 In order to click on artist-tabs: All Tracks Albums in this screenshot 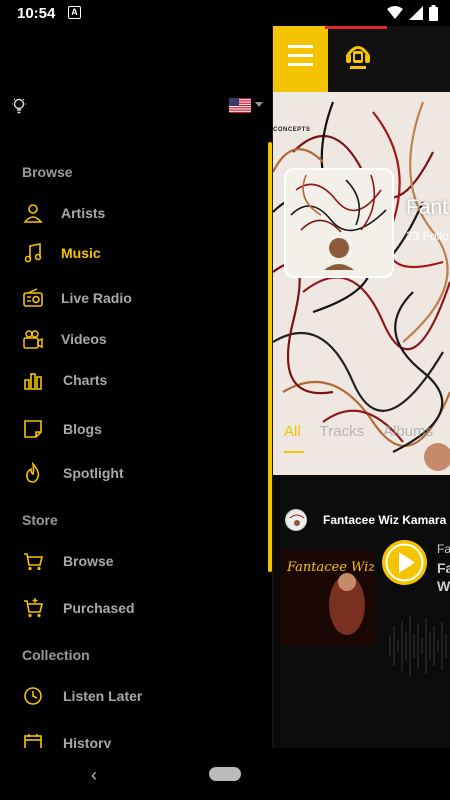, I will do `click(358, 431)`.